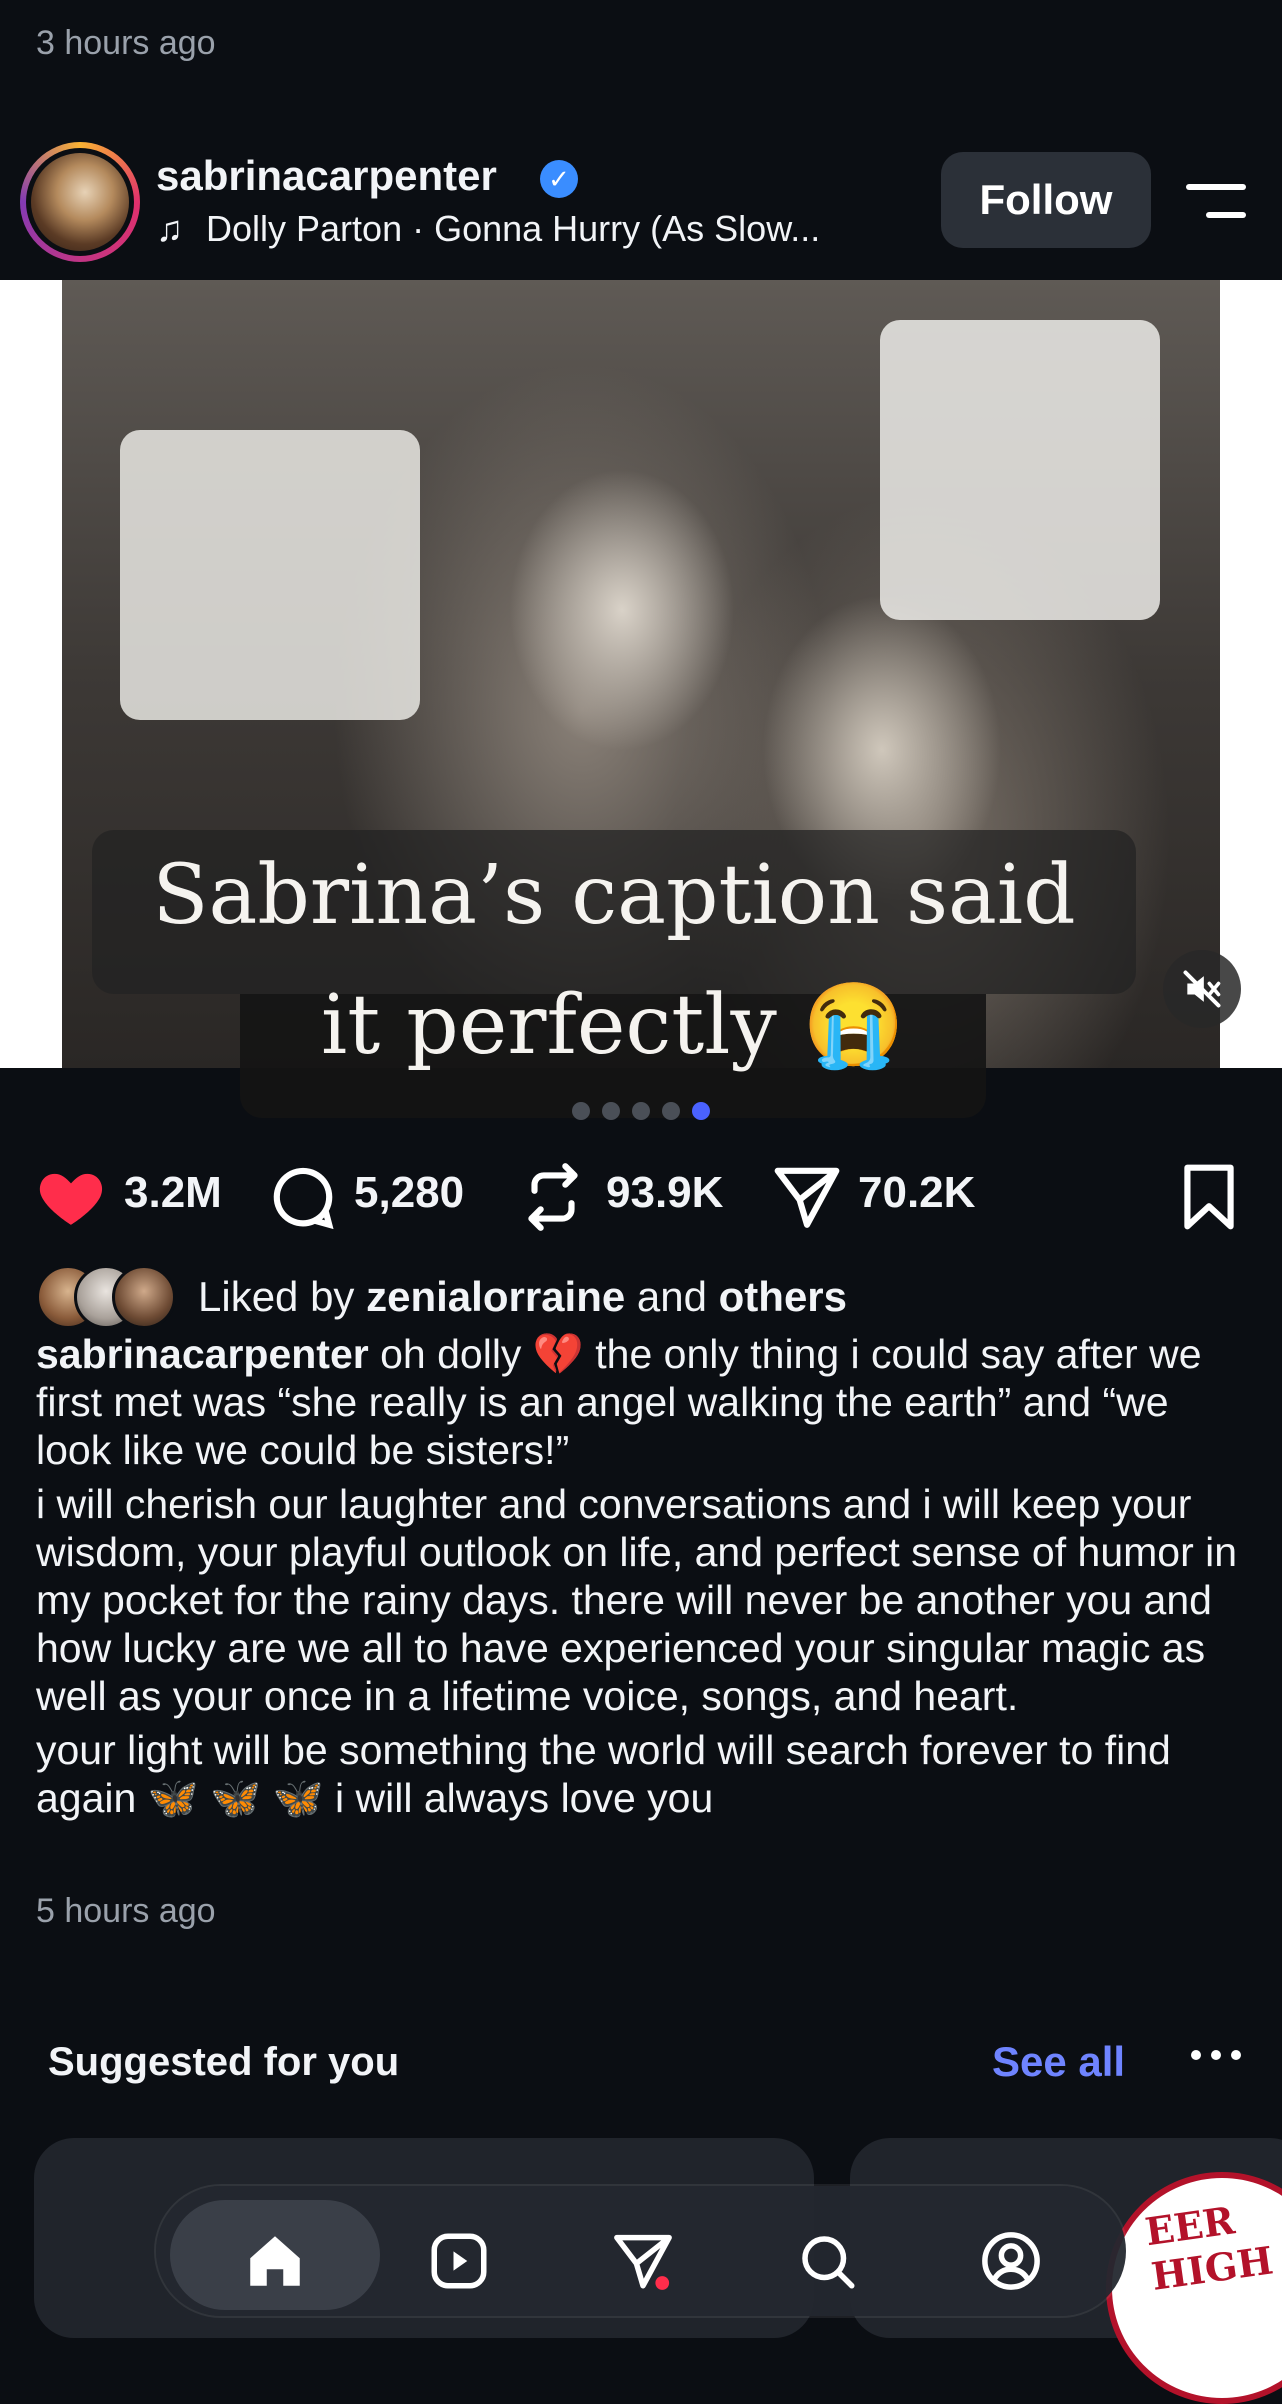 Image resolution: width=1282 pixels, height=2404 pixels. What do you see at coordinates (126, 1911) in the screenshot?
I see `post-timestamp: 5 hours ago` at bounding box center [126, 1911].